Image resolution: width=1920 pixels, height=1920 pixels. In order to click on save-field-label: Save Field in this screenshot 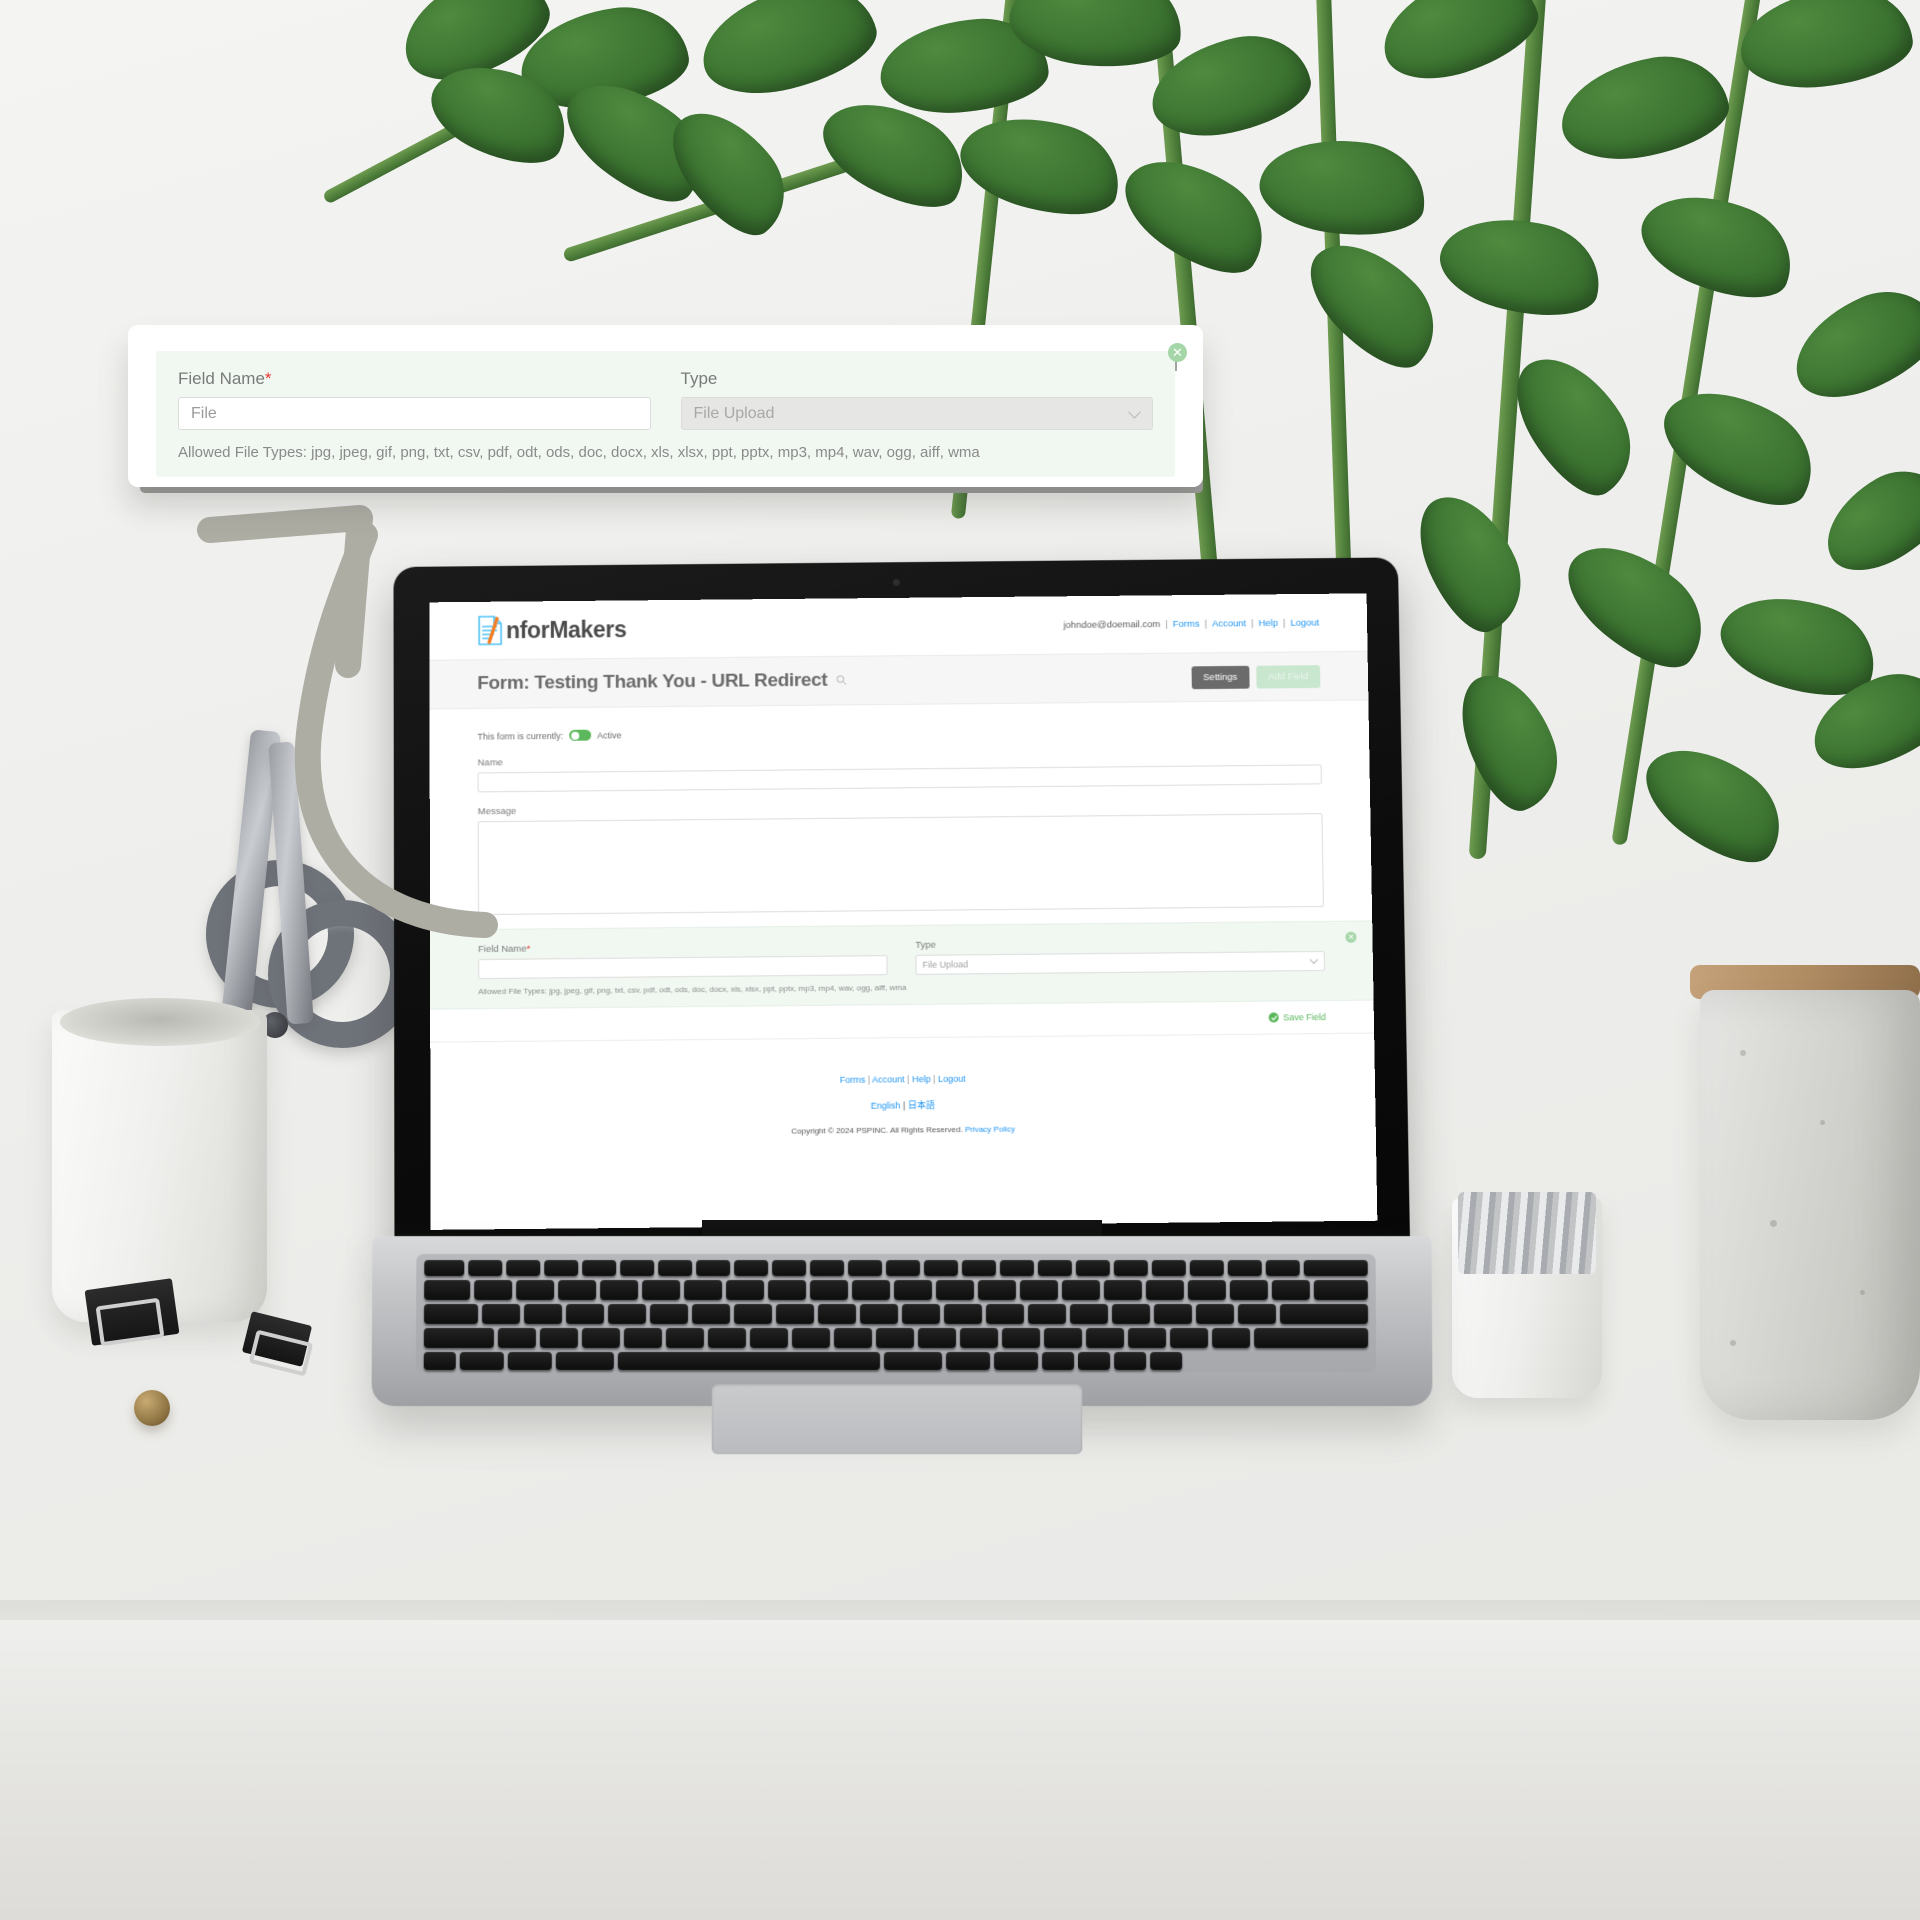, I will do `click(1304, 1017)`.